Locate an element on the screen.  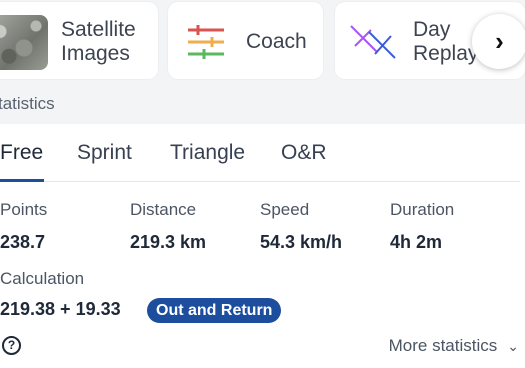
route-type-badge: Out and Return is located at coordinates (214, 310).